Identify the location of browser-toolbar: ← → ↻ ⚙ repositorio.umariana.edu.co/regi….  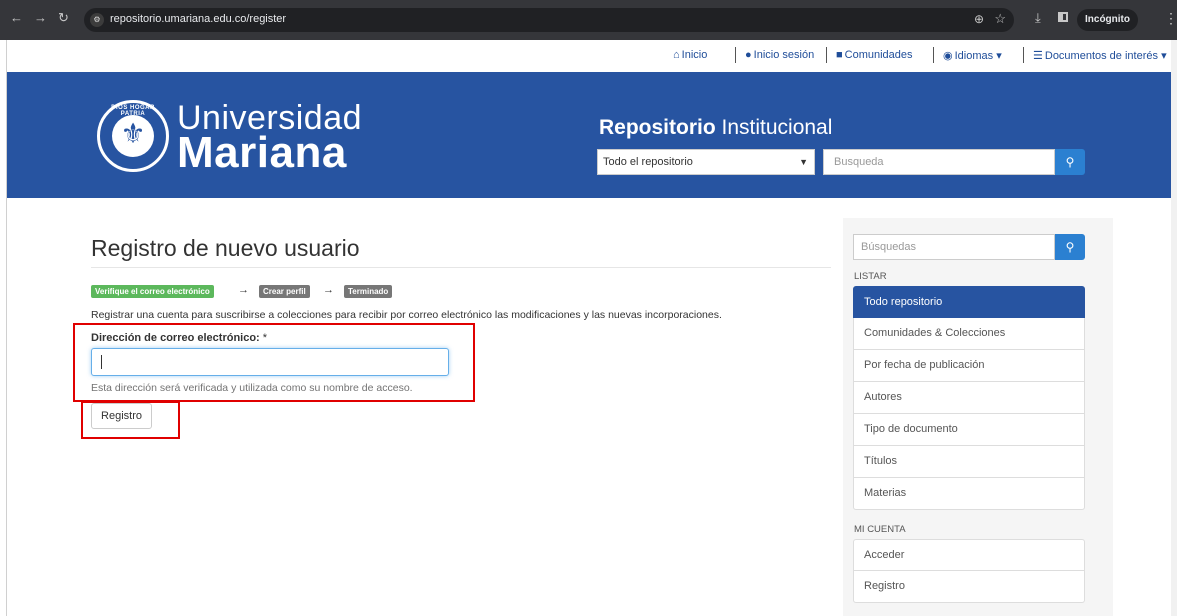
(588, 20).